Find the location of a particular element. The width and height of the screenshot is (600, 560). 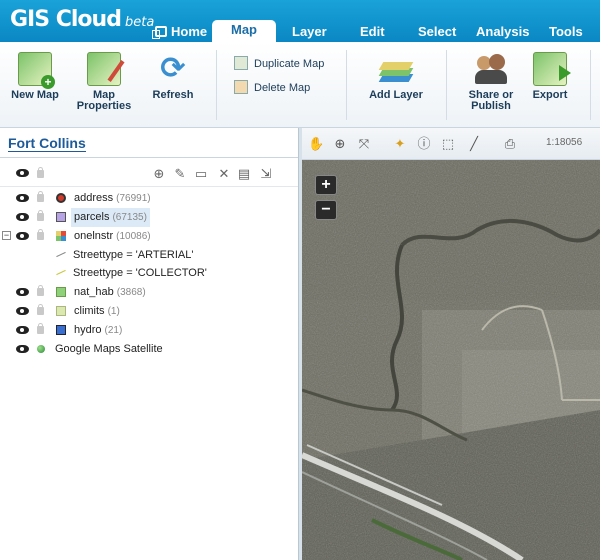

users-icon is located at coordinates (491, 69).